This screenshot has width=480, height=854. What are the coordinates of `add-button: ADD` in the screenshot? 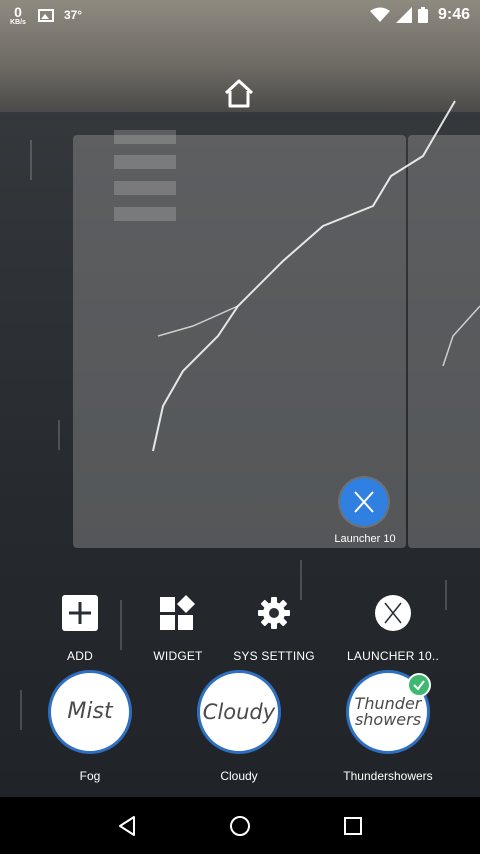 It's located at (80, 628).